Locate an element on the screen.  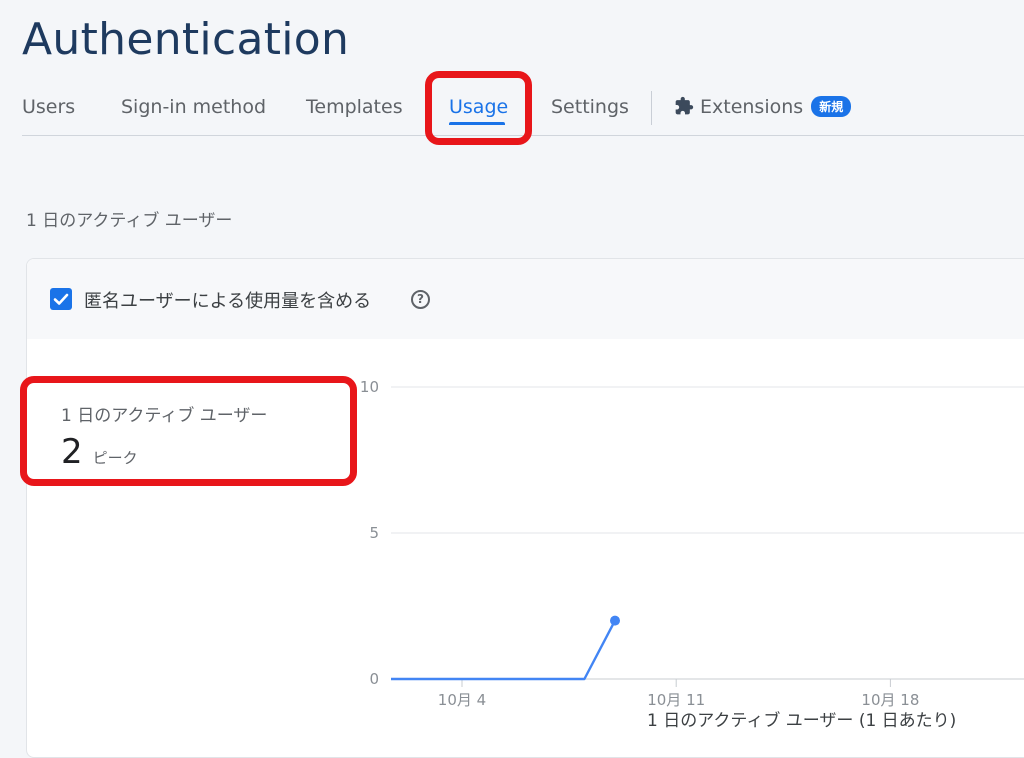
puzzle-icon is located at coordinates (684, 108).